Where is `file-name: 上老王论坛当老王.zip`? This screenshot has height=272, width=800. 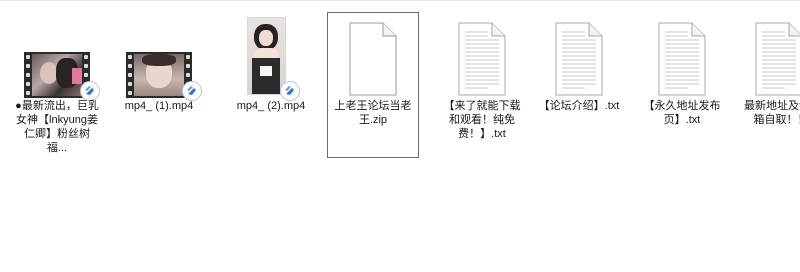
file-name: 上老王论坛当老王.zip is located at coordinates (373, 113).